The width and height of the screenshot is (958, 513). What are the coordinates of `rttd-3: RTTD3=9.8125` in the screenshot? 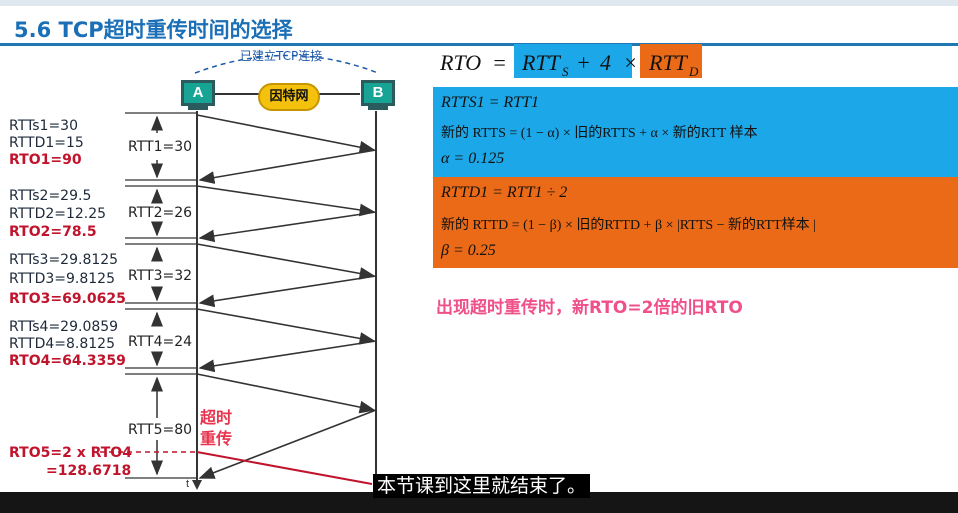 It's located at (62, 279).